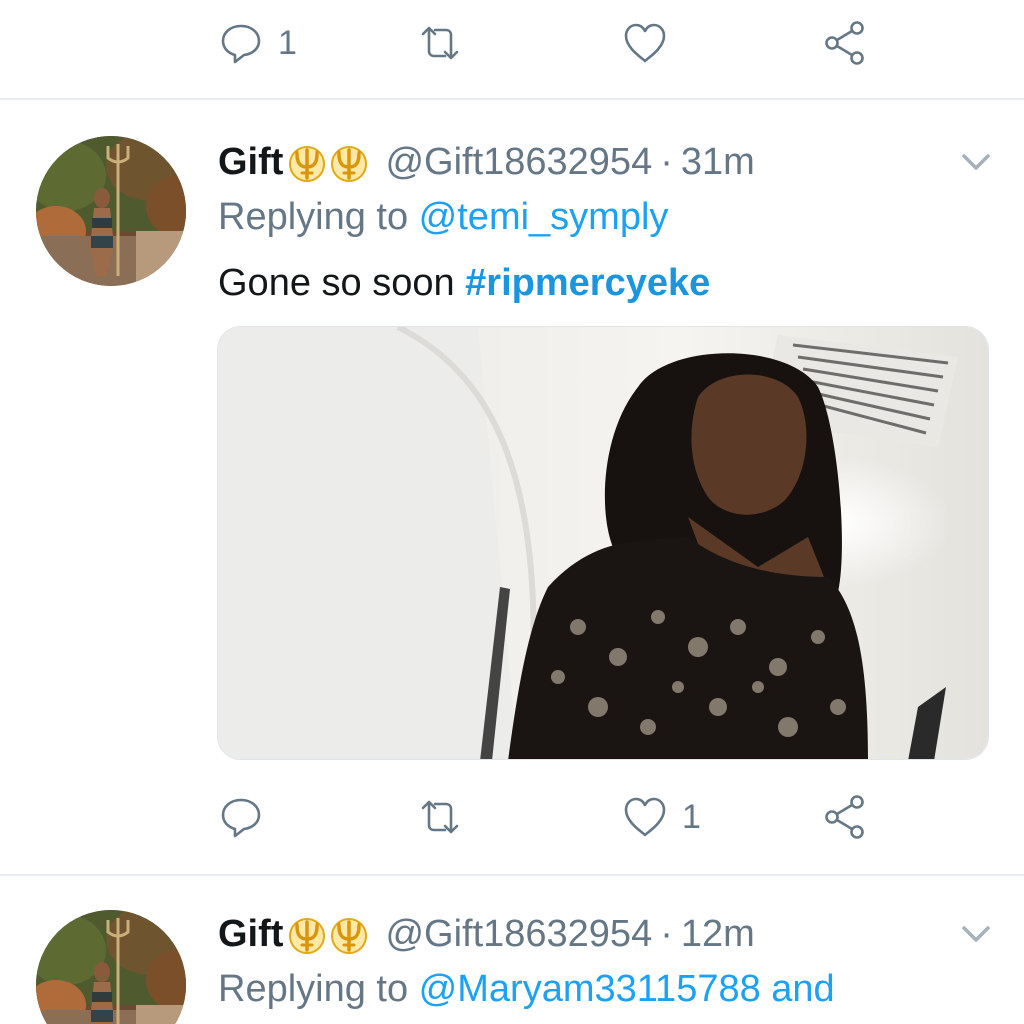 Image resolution: width=1024 pixels, height=1024 pixels. I want to click on like-count: 1, so click(691, 817).